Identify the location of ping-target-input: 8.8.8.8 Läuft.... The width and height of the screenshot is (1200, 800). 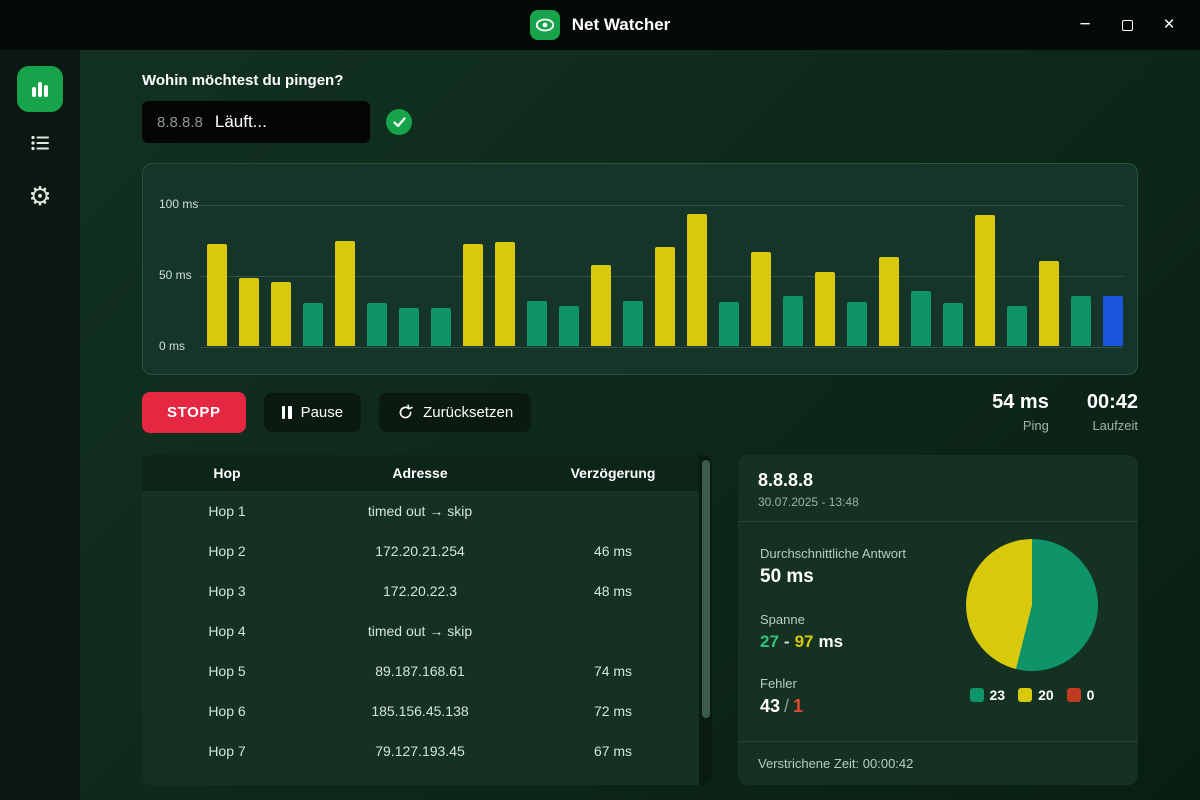
(256, 122).